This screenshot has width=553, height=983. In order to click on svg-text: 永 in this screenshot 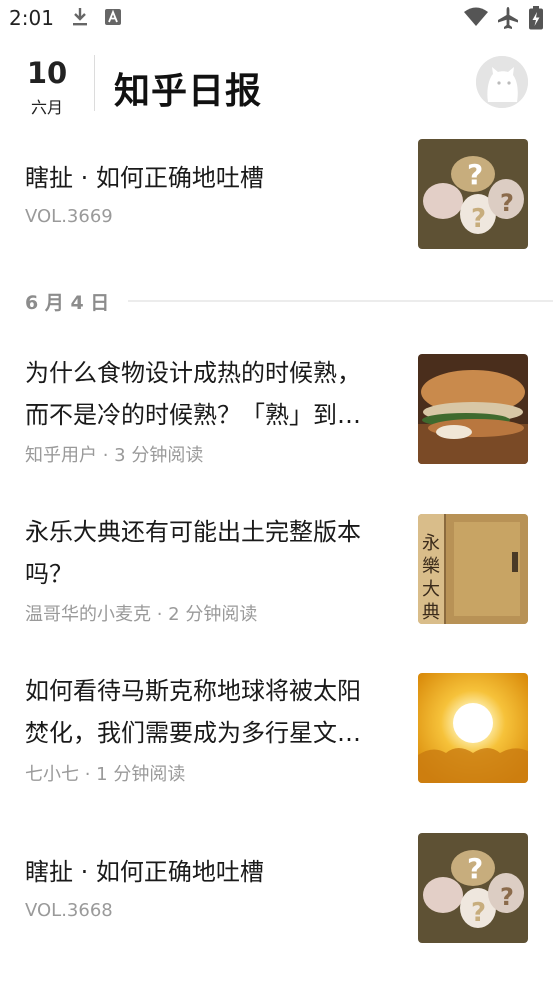, I will do `click(431, 543)`.